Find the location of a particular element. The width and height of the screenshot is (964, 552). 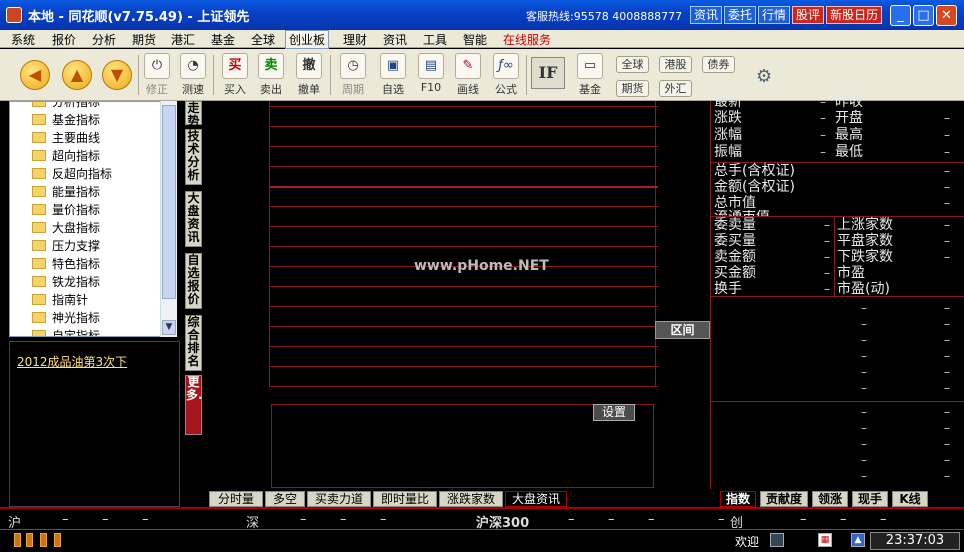

sell-label: 卖出 is located at coordinates (271, 89).